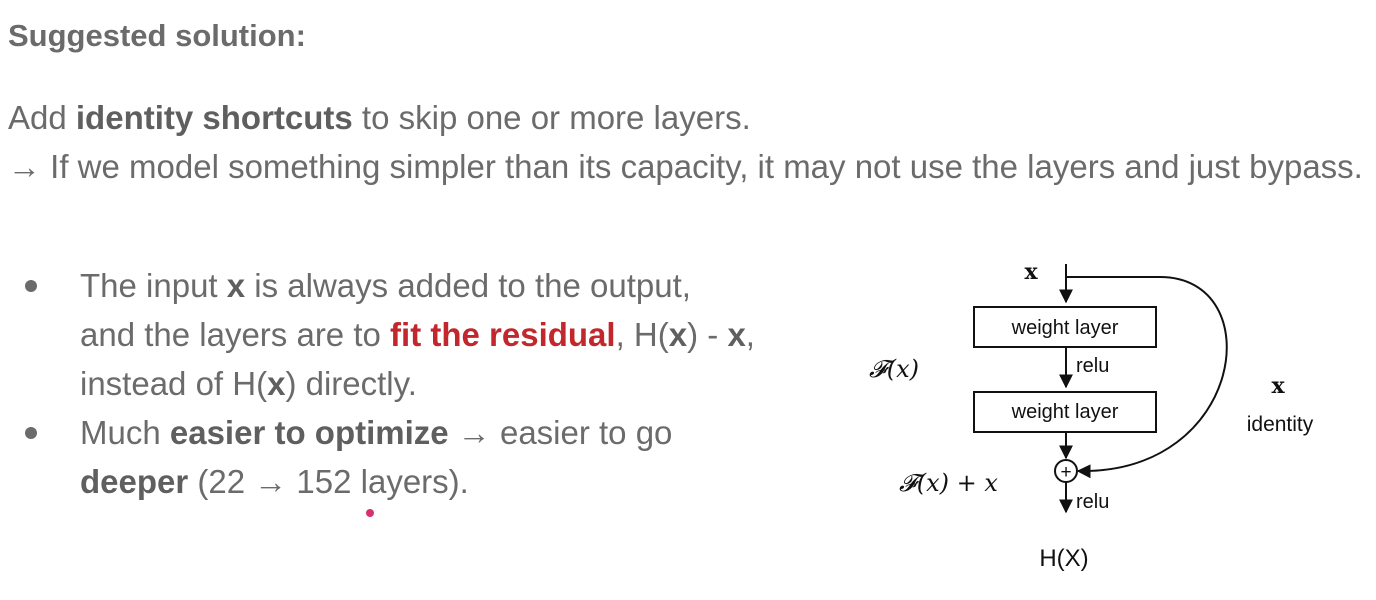  Describe the element at coordinates (1065, 328) in the screenshot. I see `weight-layer-1-label: weight layer` at that location.